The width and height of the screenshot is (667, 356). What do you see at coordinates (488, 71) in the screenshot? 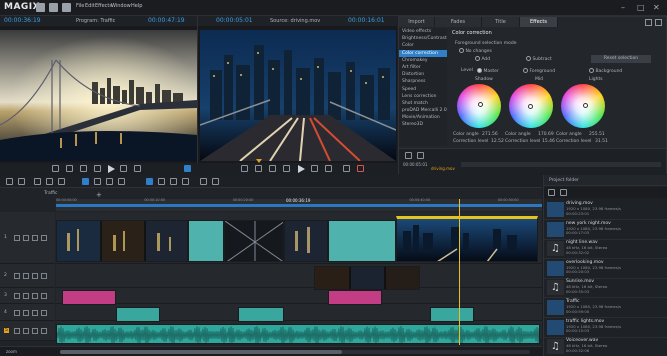
I see `master-option: Master` at bounding box center [488, 71].